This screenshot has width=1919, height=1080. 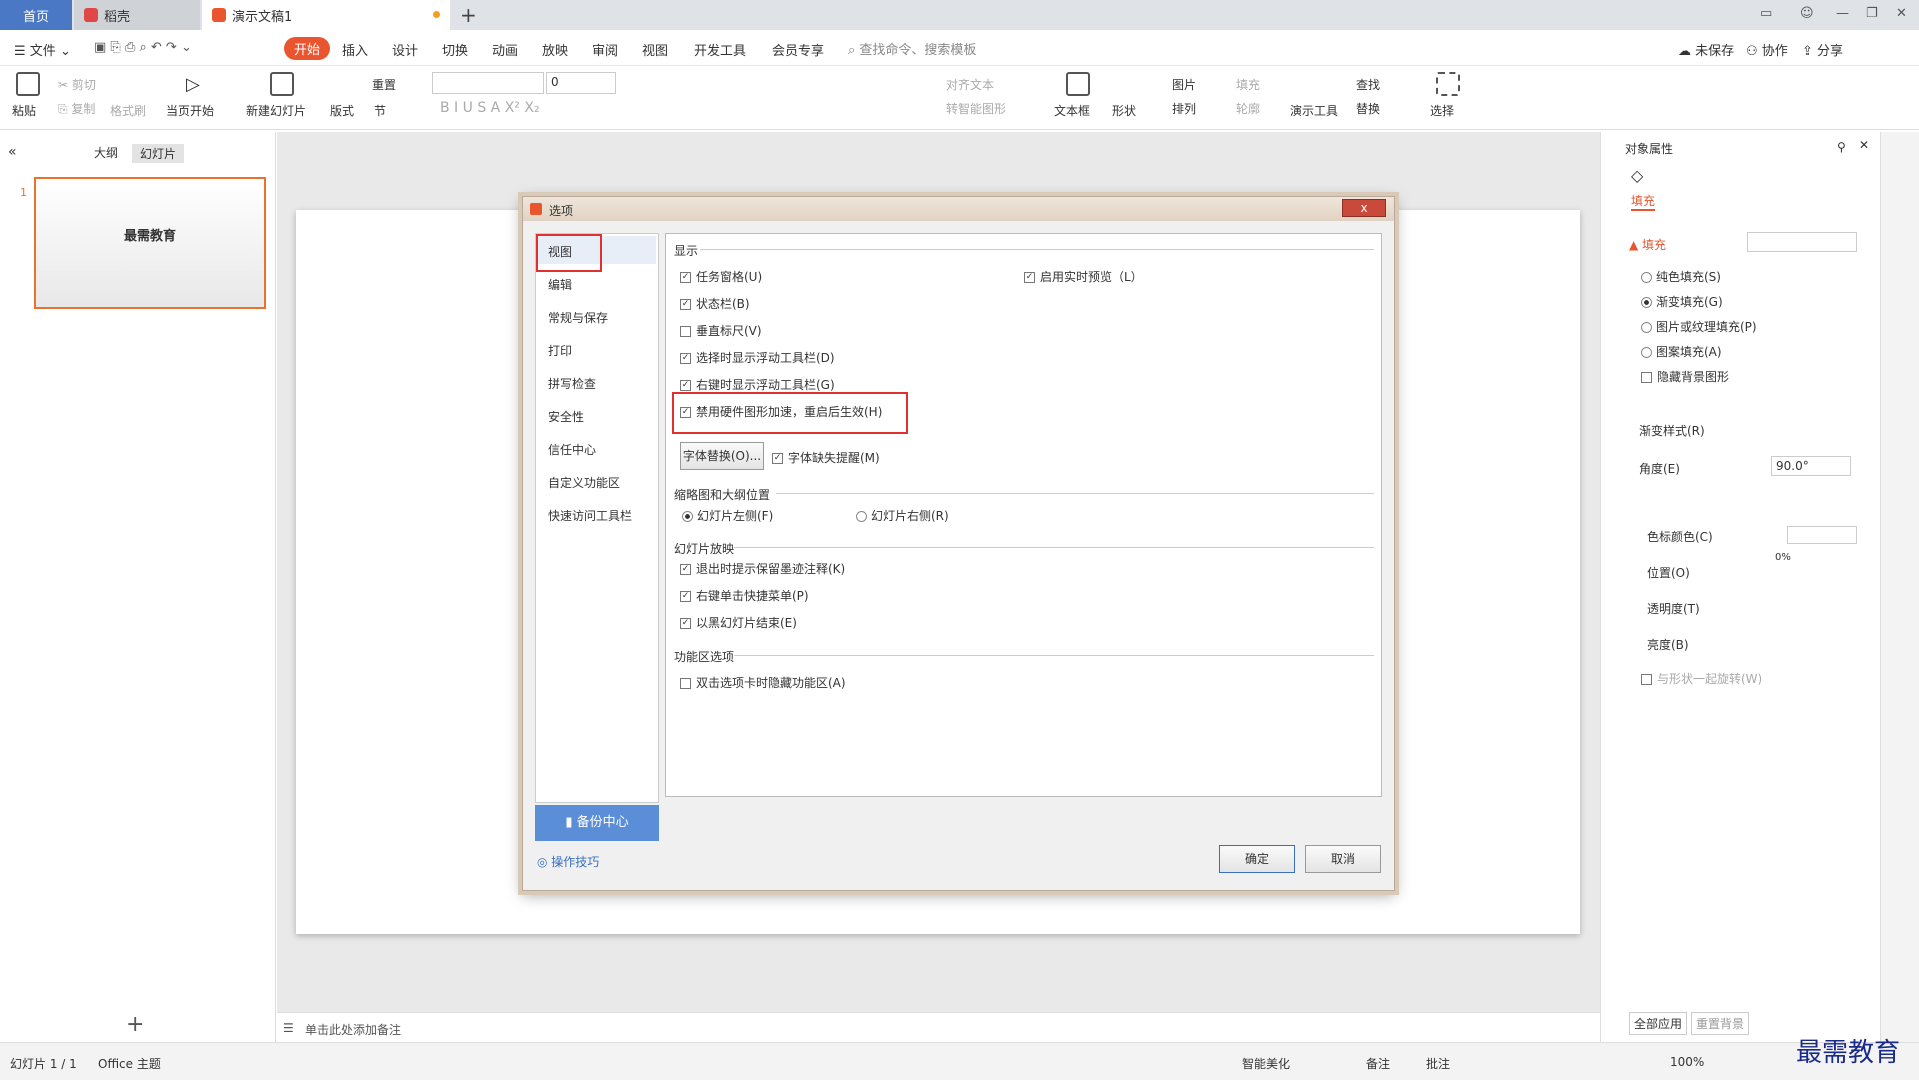 I want to click on pin-icon: ⚲, so click(x=1841, y=147).